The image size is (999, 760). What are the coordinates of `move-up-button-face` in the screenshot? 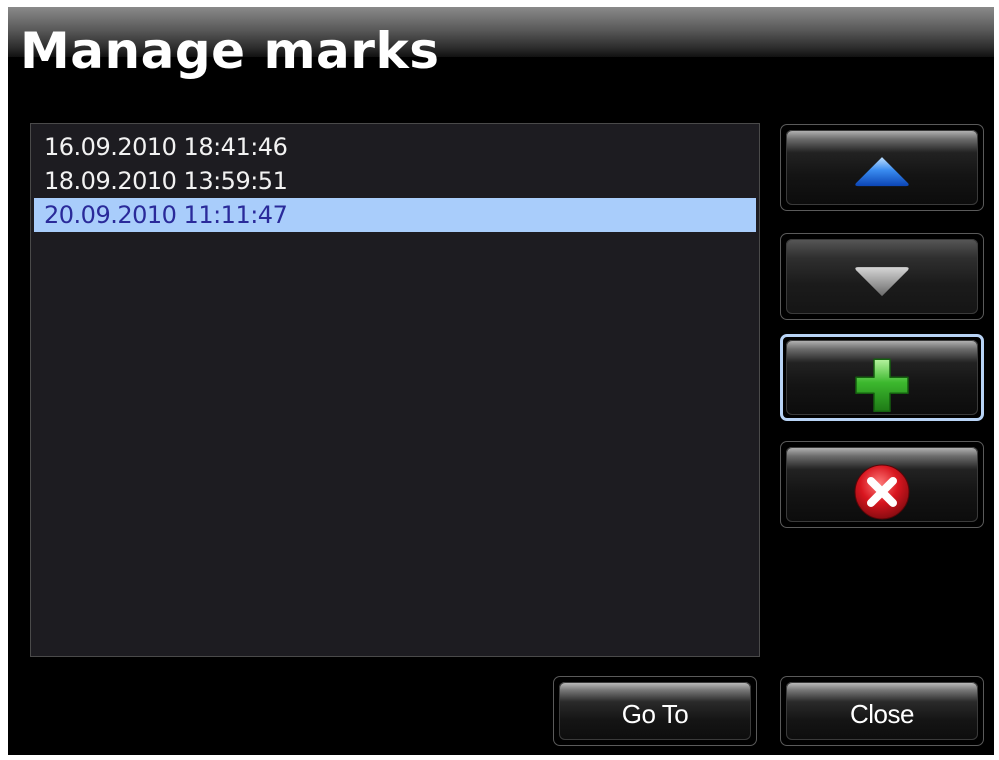 It's located at (882, 167).